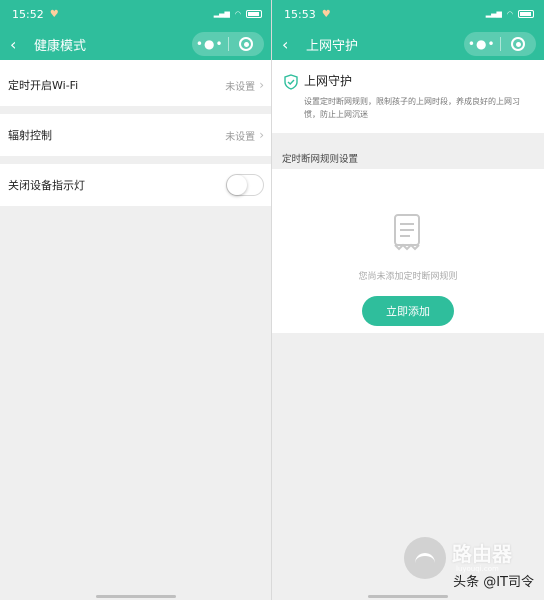 Image resolution: width=544 pixels, height=600 pixels. I want to click on setting-row-radiation: 辐射控制 未设置 ›, so click(136, 135).